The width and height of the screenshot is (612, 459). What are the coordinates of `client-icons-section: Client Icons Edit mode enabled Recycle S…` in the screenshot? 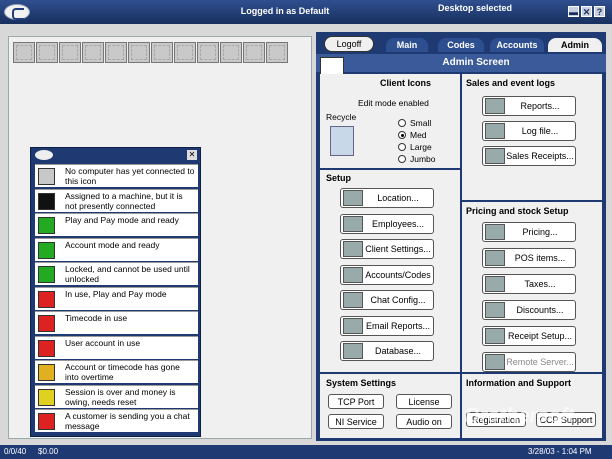 It's located at (390, 121).